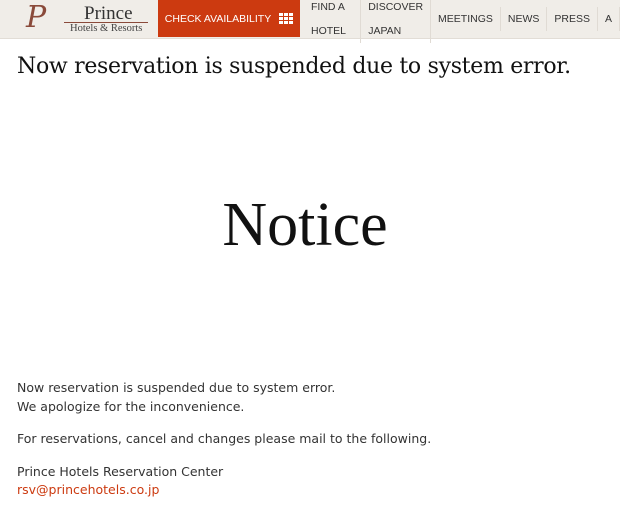 The height and width of the screenshot is (514, 620). I want to click on nav-press: PRESS, so click(572, 19).